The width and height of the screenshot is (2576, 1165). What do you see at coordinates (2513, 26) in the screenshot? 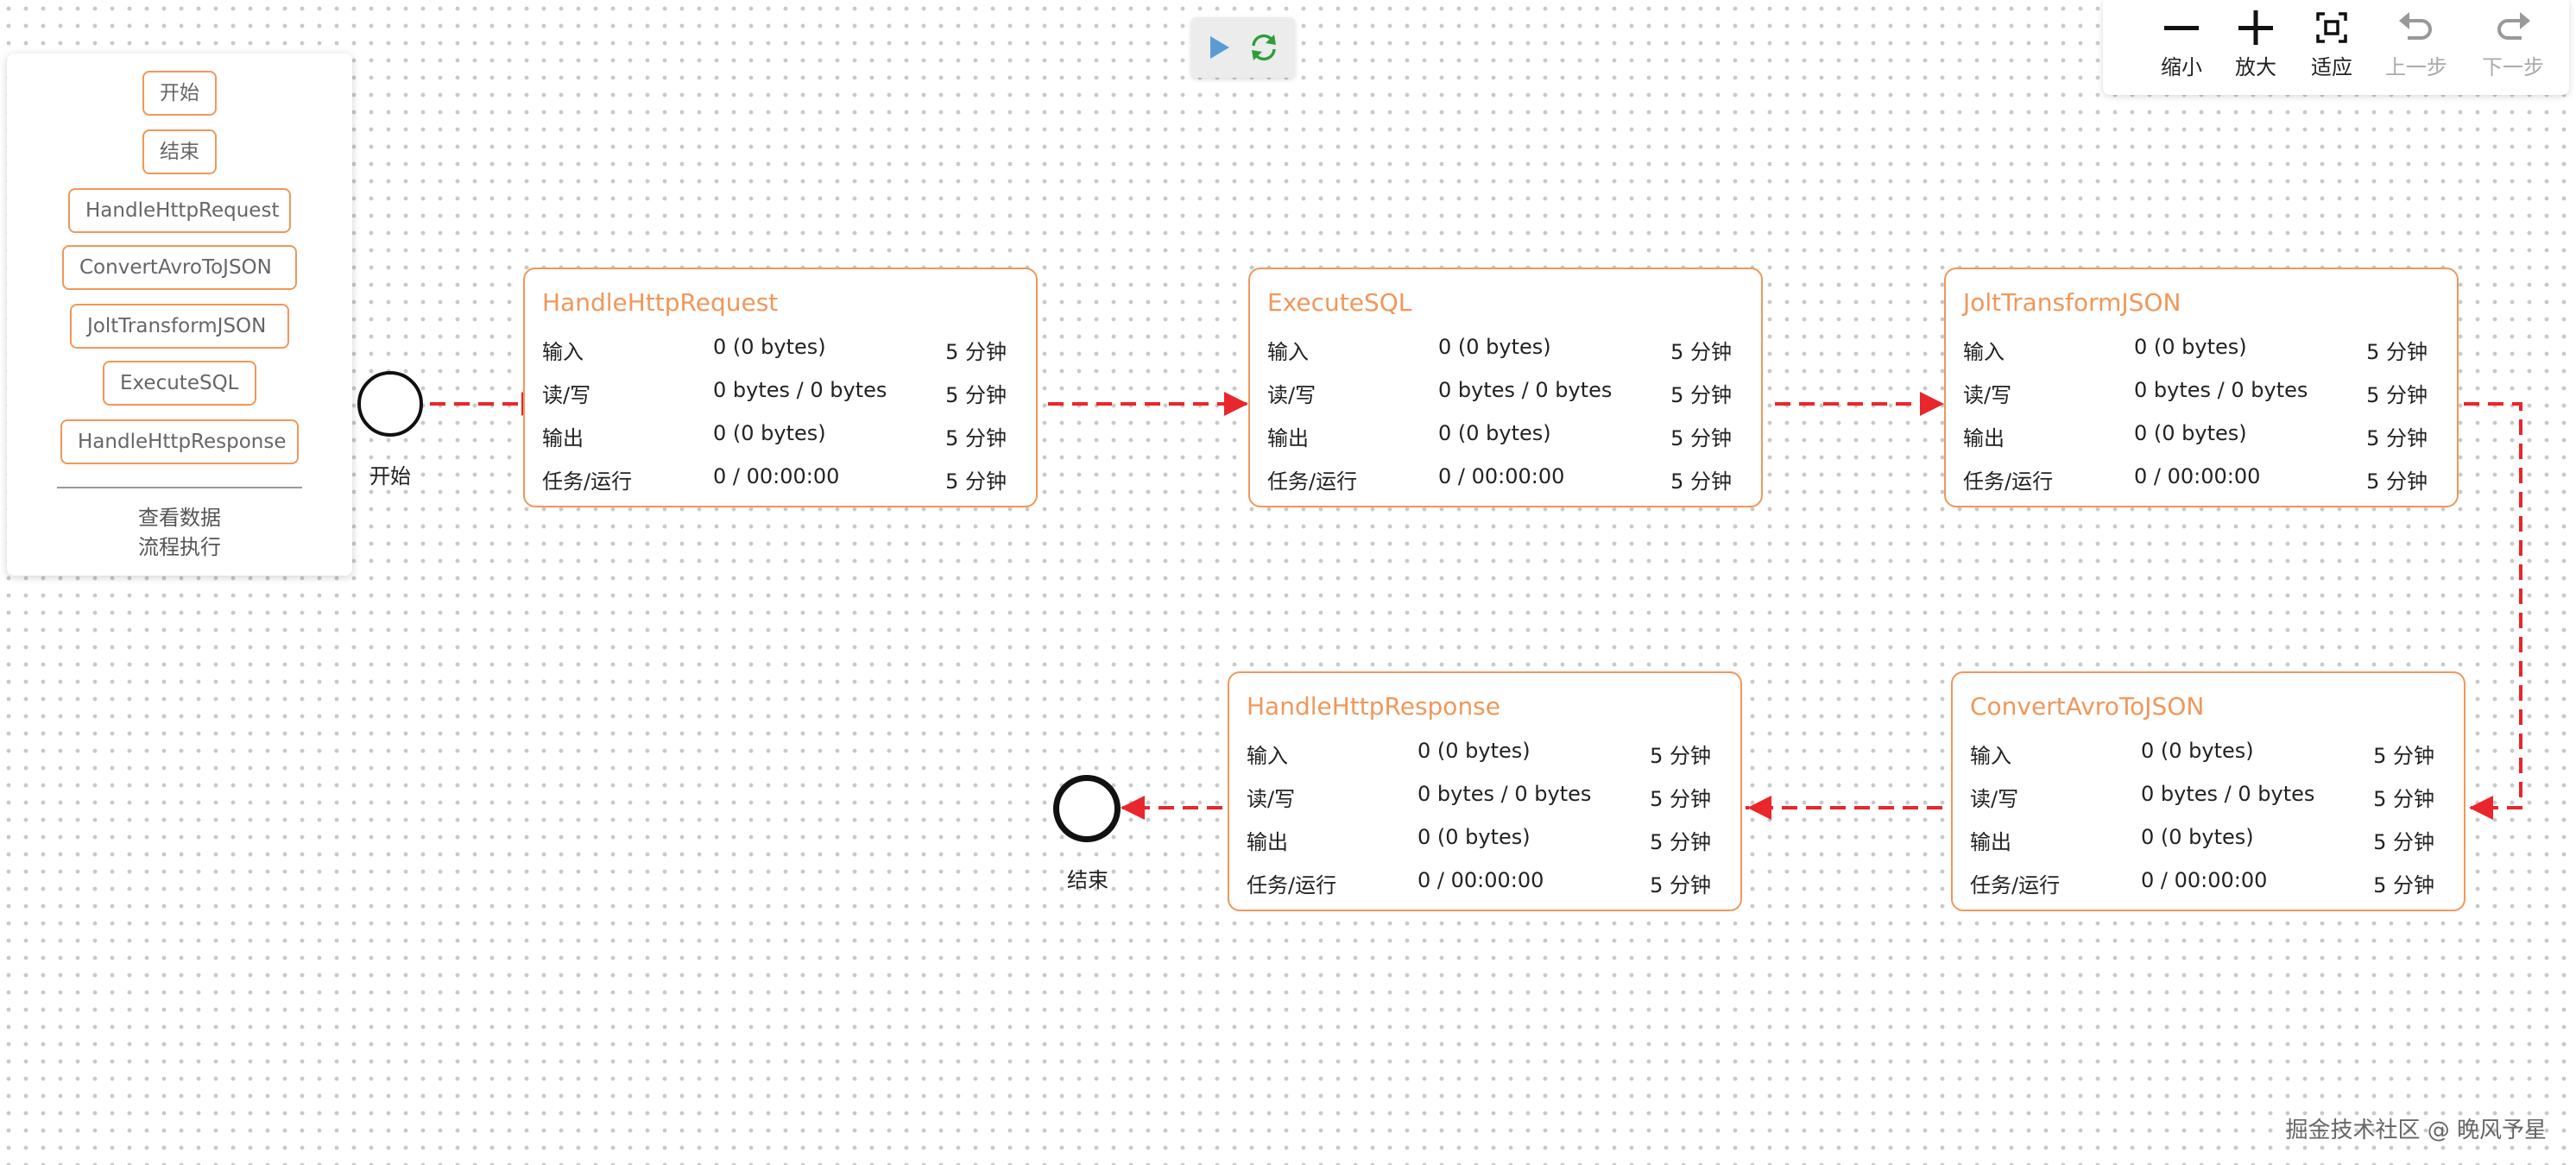
I see `redo-icon` at bounding box center [2513, 26].